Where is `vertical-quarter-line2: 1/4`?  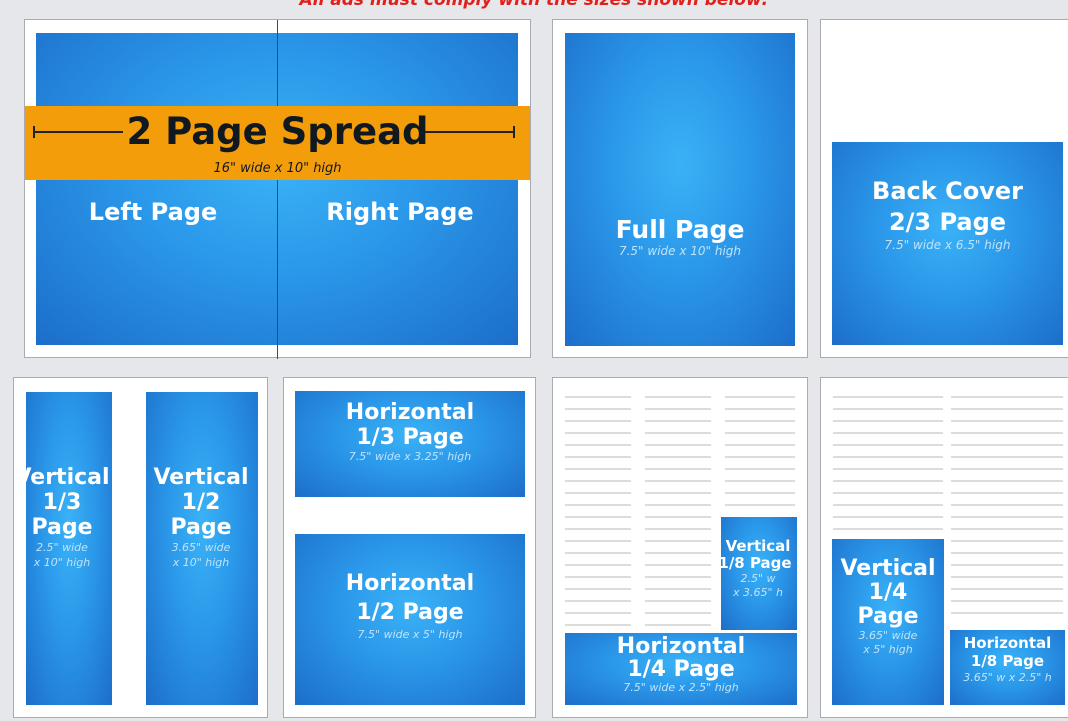
vertical-quarter-line2: 1/4 is located at coordinates (888, 592).